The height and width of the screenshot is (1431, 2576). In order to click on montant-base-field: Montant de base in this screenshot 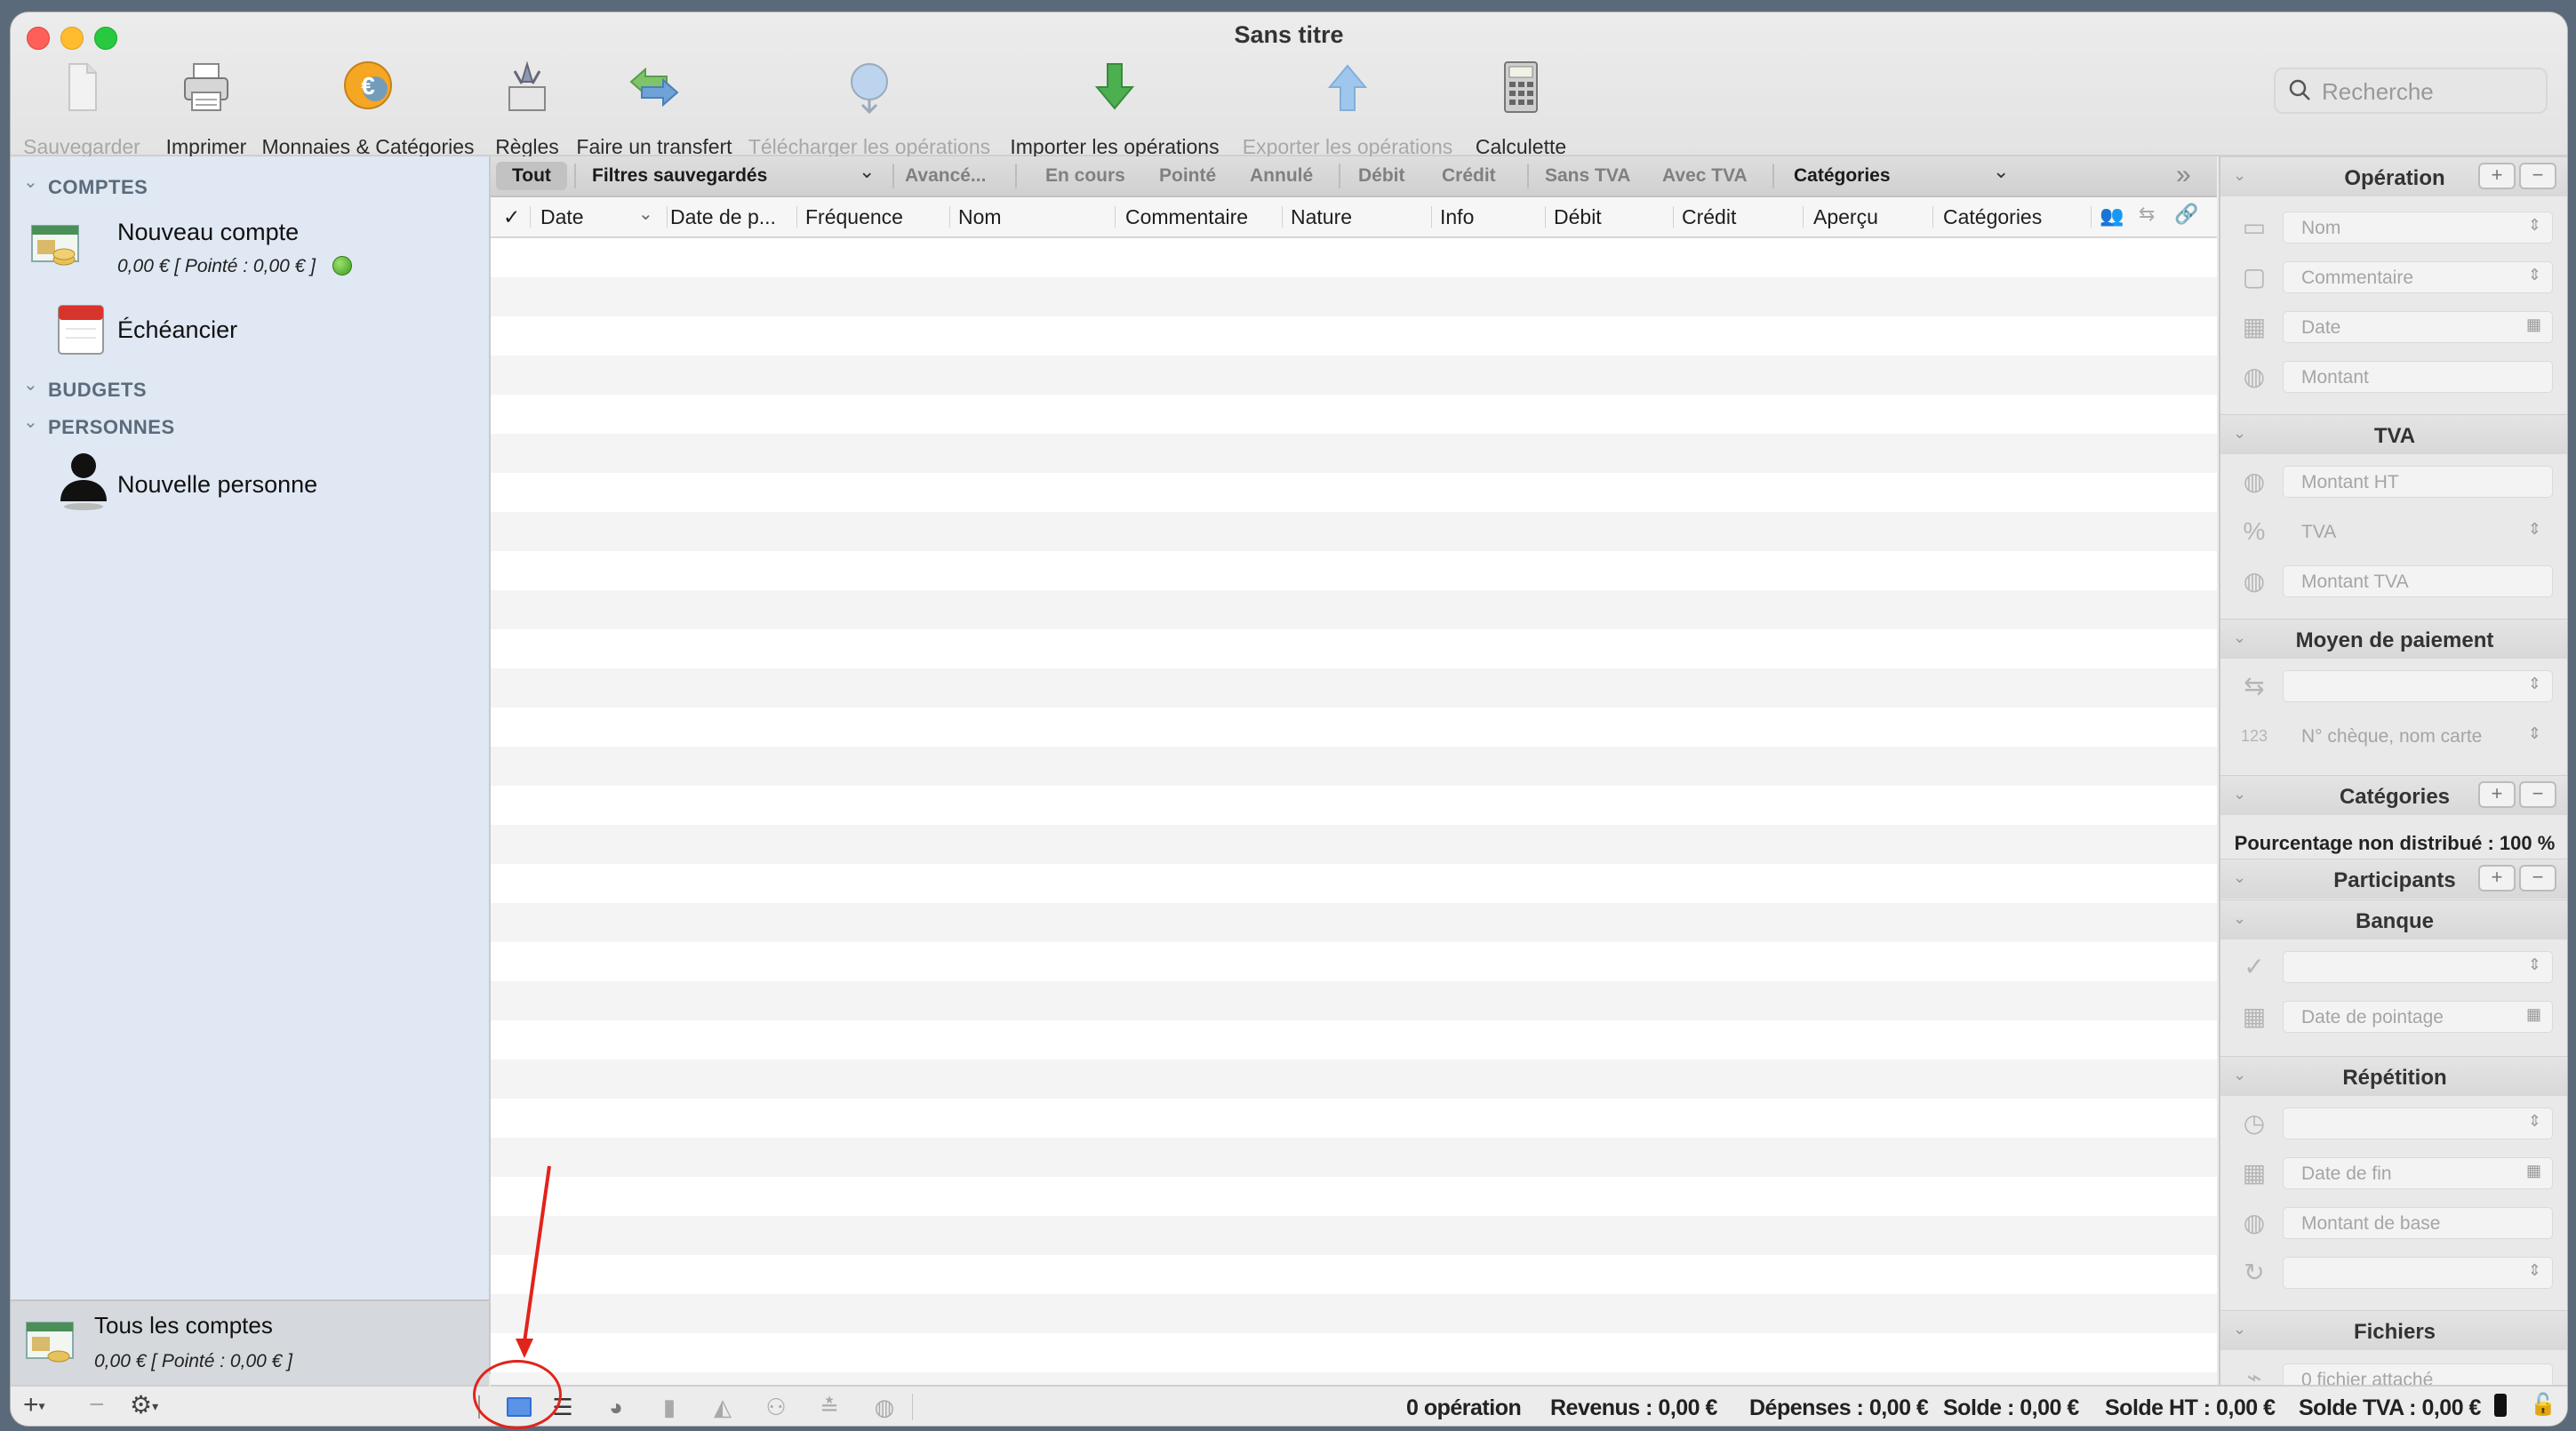, I will do `click(2418, 1223)`.